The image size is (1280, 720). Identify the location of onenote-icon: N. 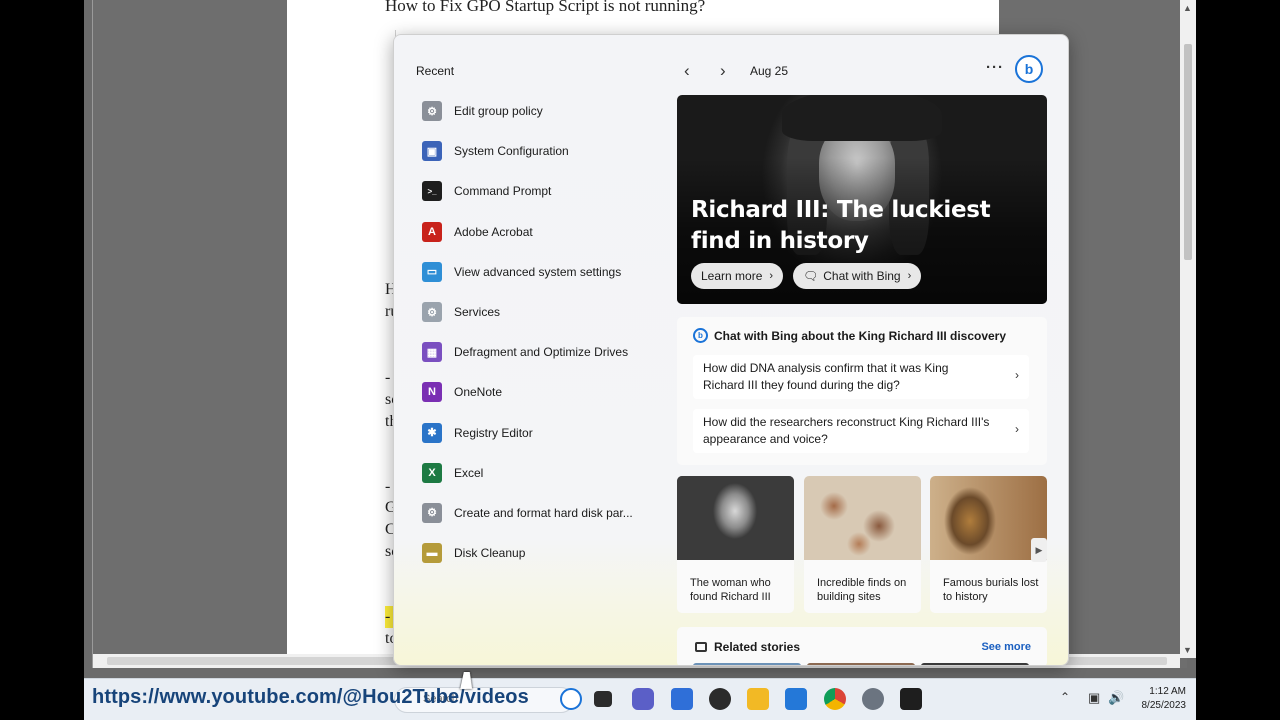
(432, 392).